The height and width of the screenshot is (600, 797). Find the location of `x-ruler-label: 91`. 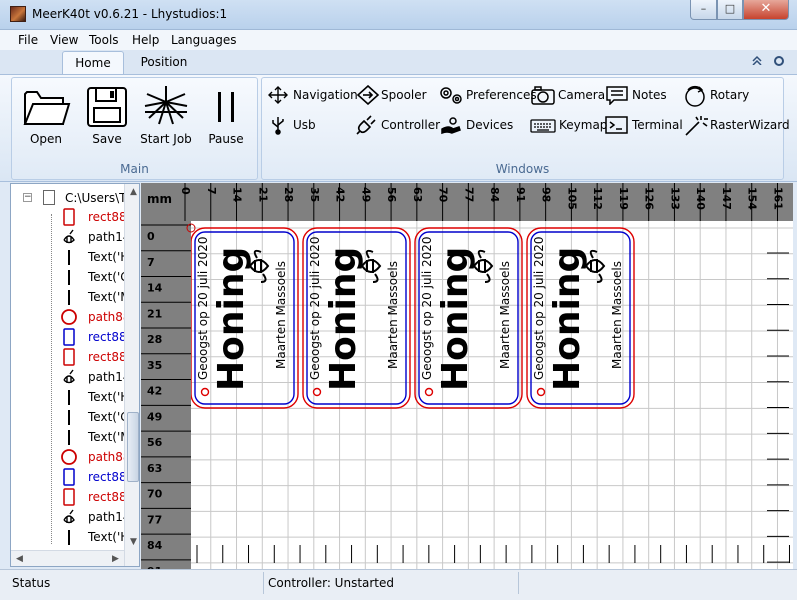

x-ruler-label: 91 is located at coordinates (520, 194).